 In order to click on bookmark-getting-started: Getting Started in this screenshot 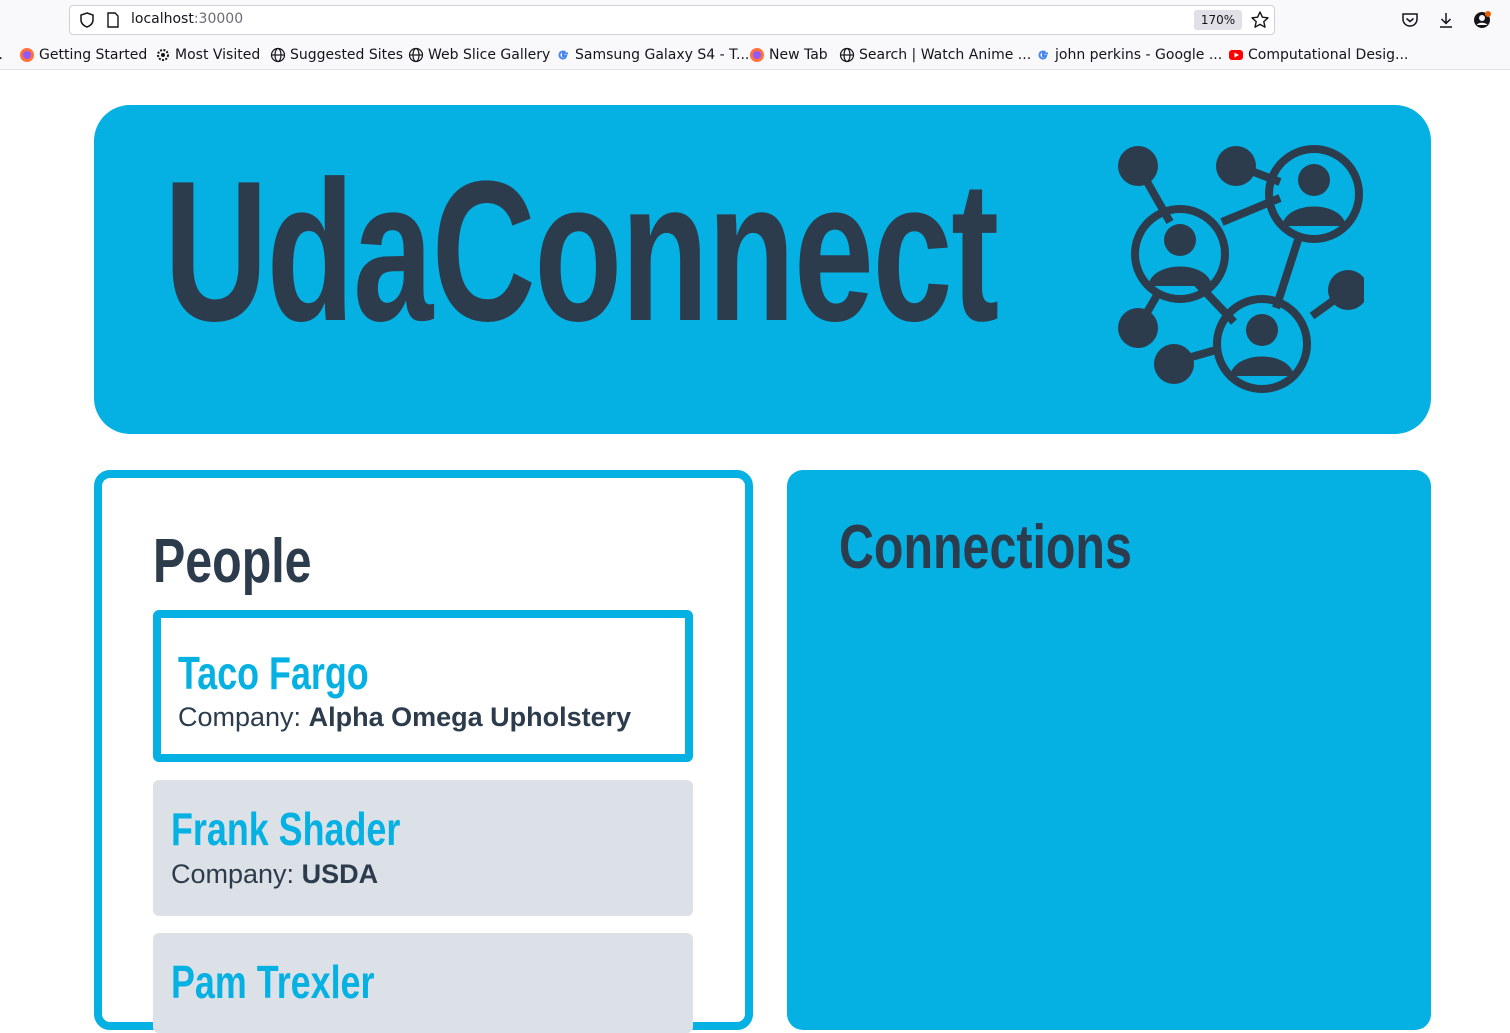, I will do `click(83, 55)`.